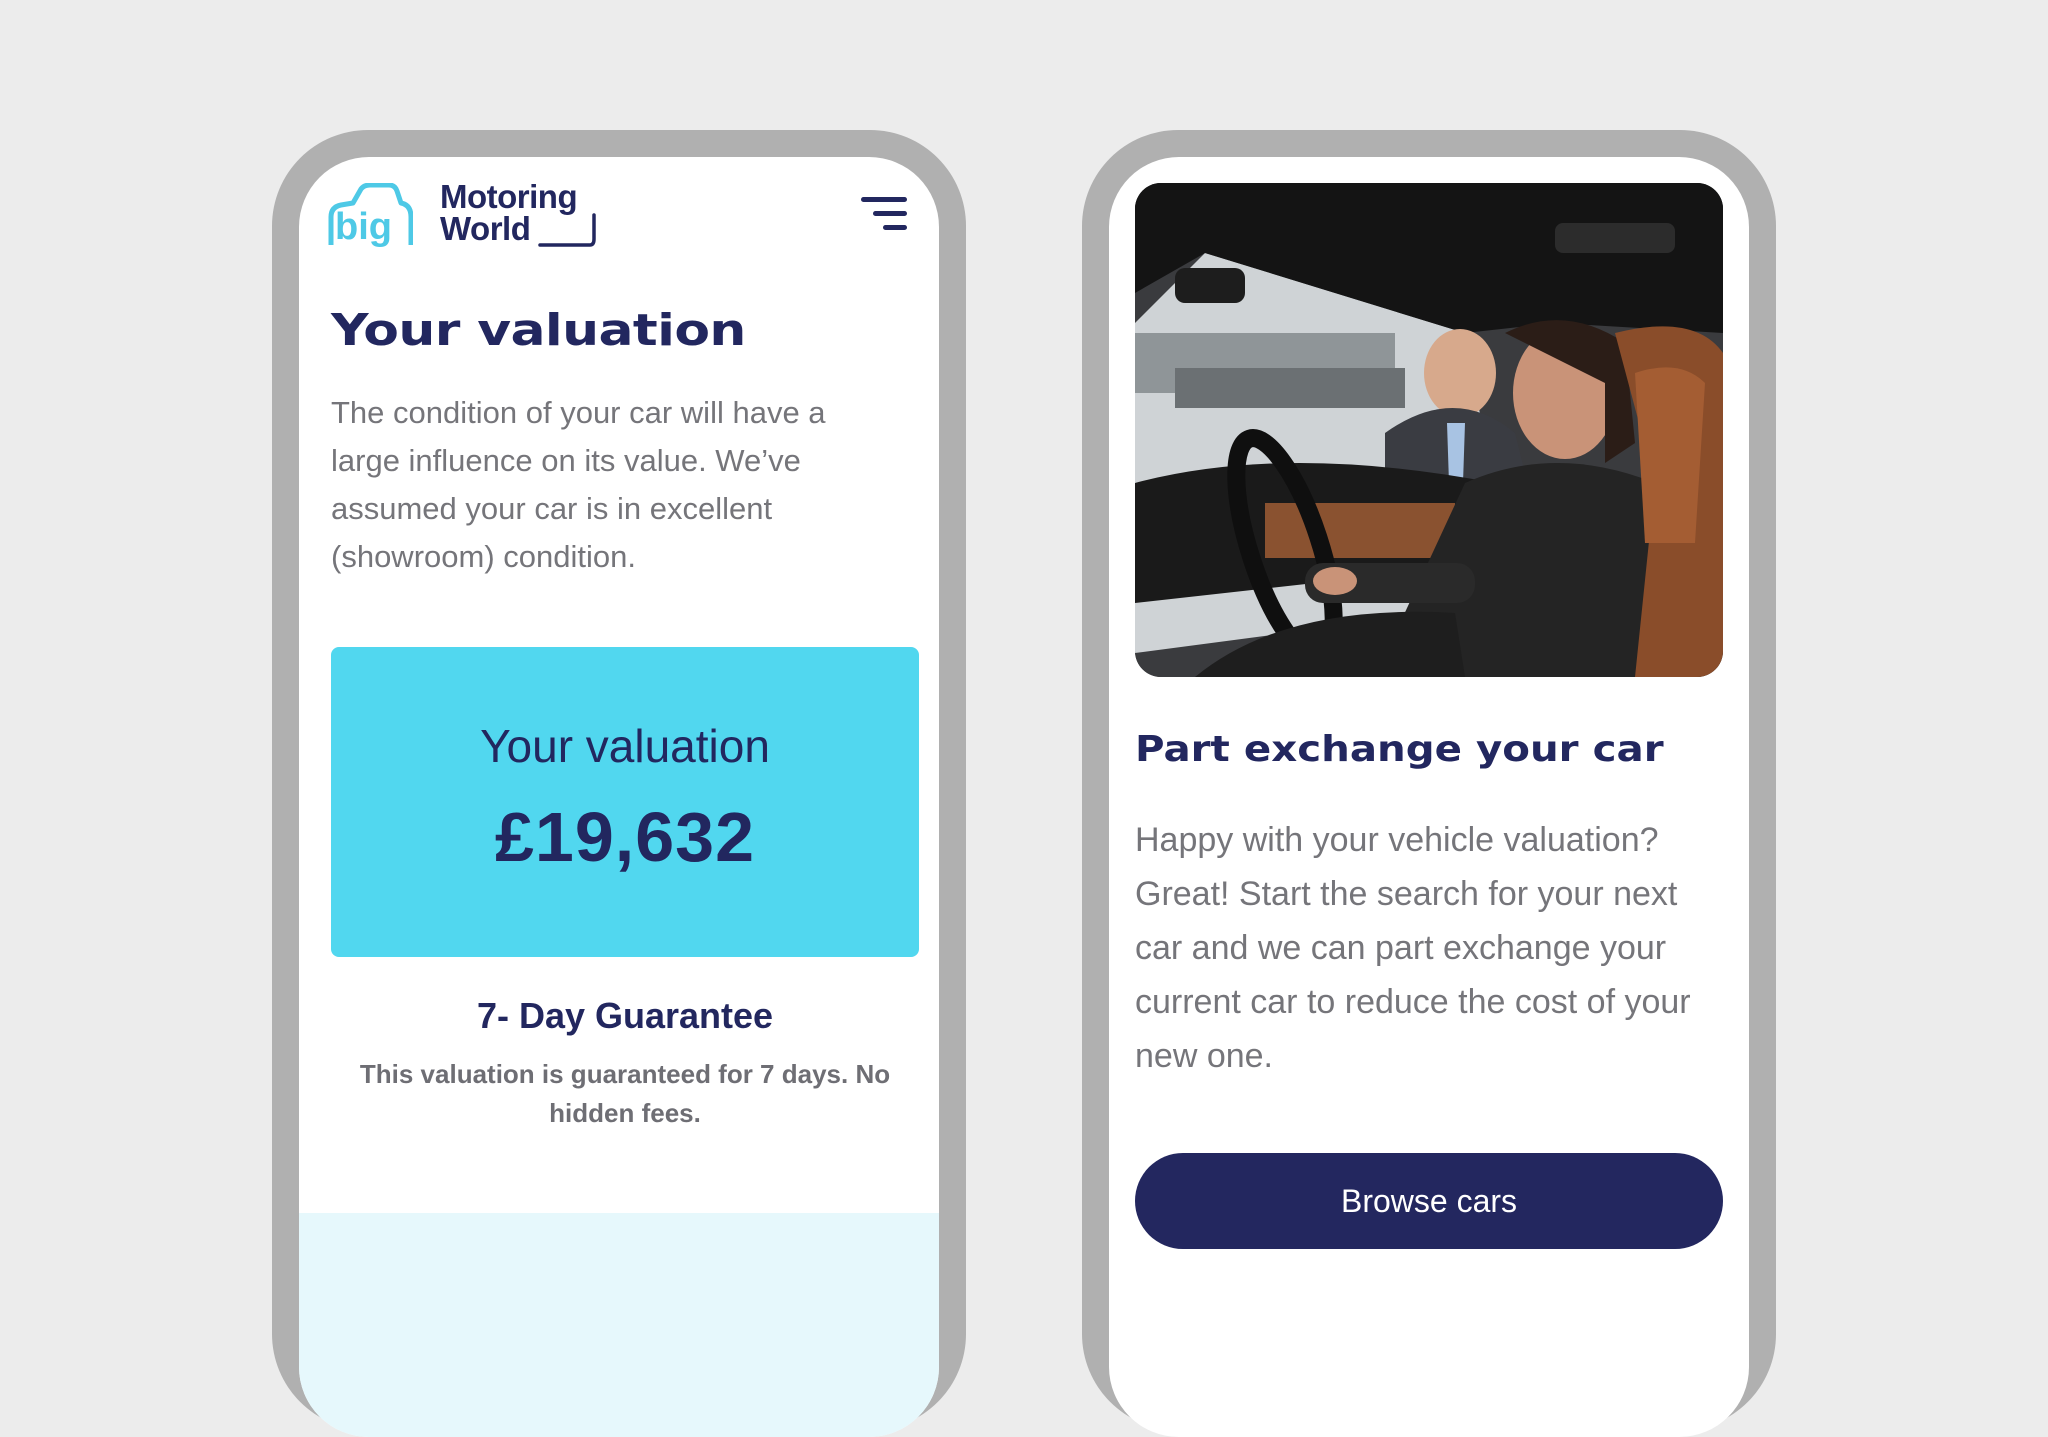 The image size is (2048, 1437). What do you see at coordinates (1399, 749) in the screenshot?
I see `part-exchange-title: Part exchange your car` at bounding box center [1399, 749].